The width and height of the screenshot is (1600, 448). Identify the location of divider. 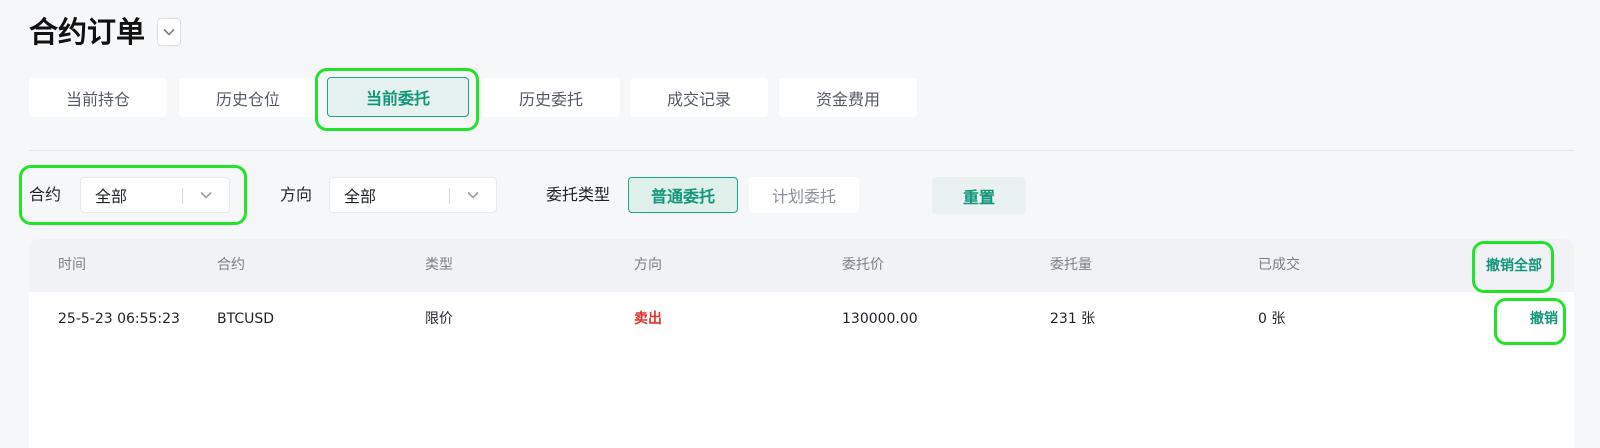
(801, 150).